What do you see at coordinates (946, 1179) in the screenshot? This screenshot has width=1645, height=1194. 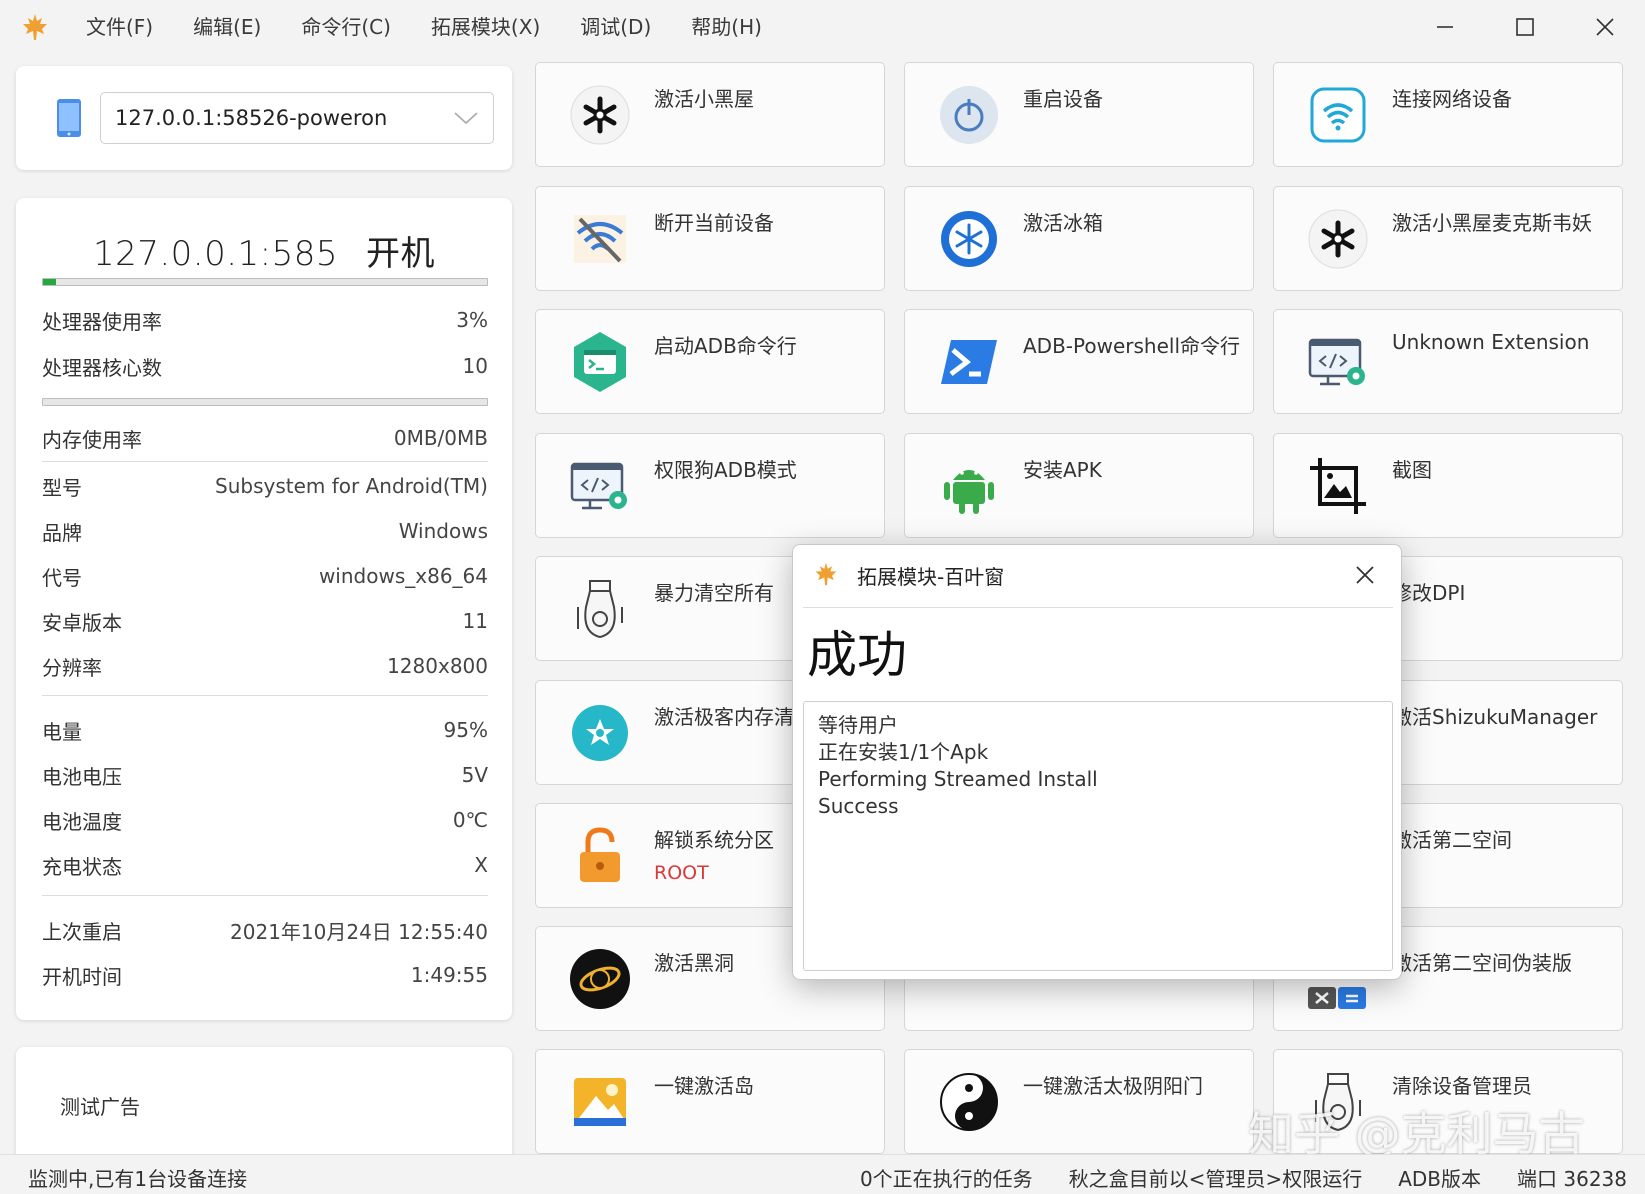 I see `status-tasks: 0个正在执行的任务` at bounding box center [946, 1179].